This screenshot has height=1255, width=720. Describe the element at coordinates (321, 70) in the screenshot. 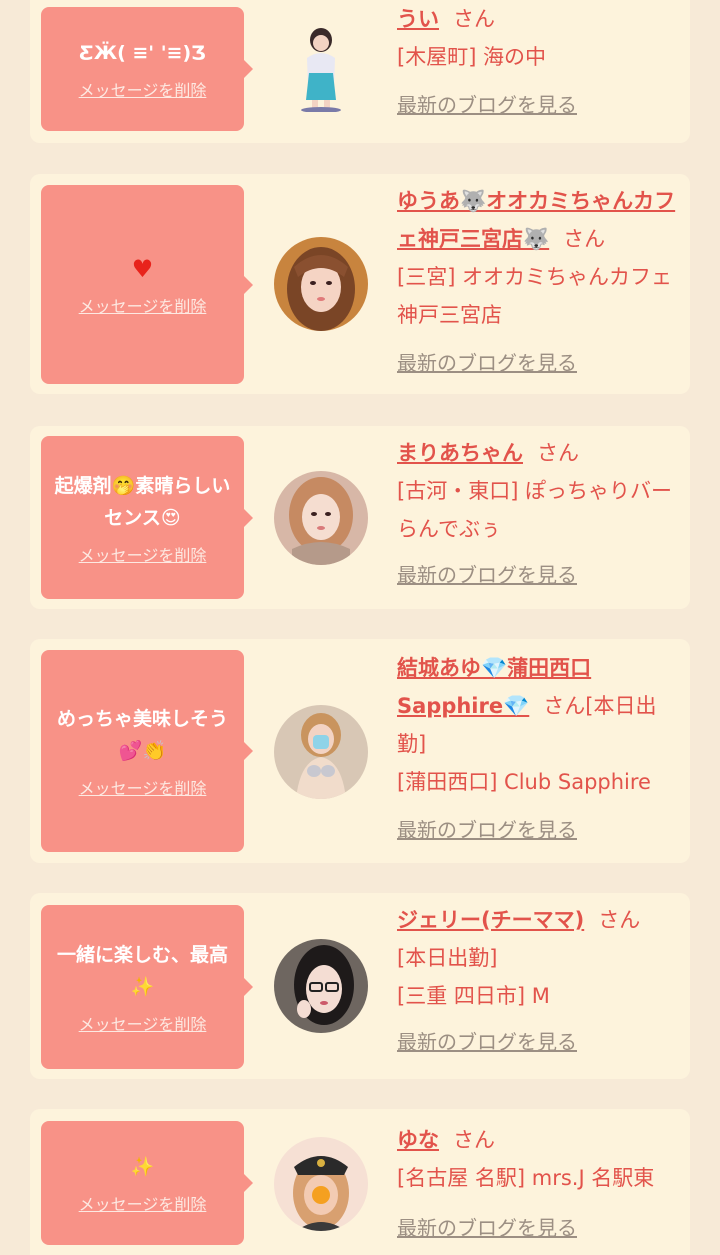

I see `girl-standing-photo-icon` at that location.